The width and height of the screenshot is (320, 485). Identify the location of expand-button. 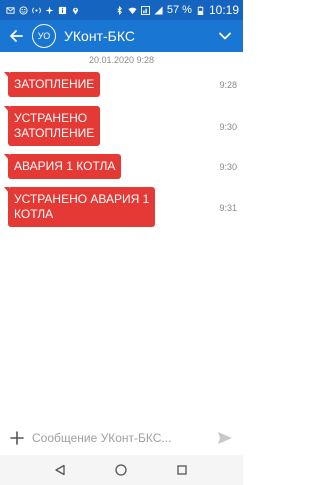
(225, 36).